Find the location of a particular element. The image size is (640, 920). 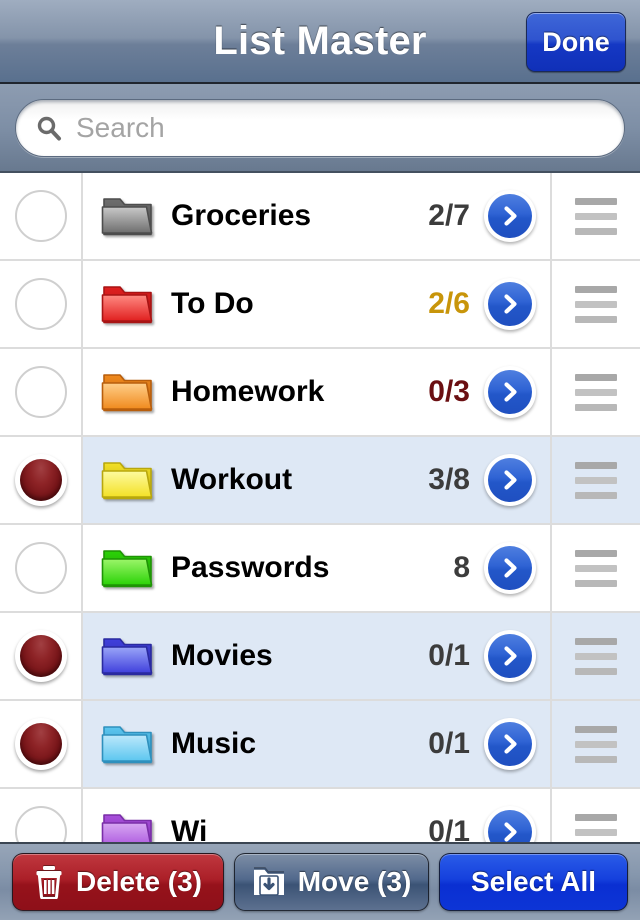

select-all-button-label: Select All is located at coordinates (533, 881).